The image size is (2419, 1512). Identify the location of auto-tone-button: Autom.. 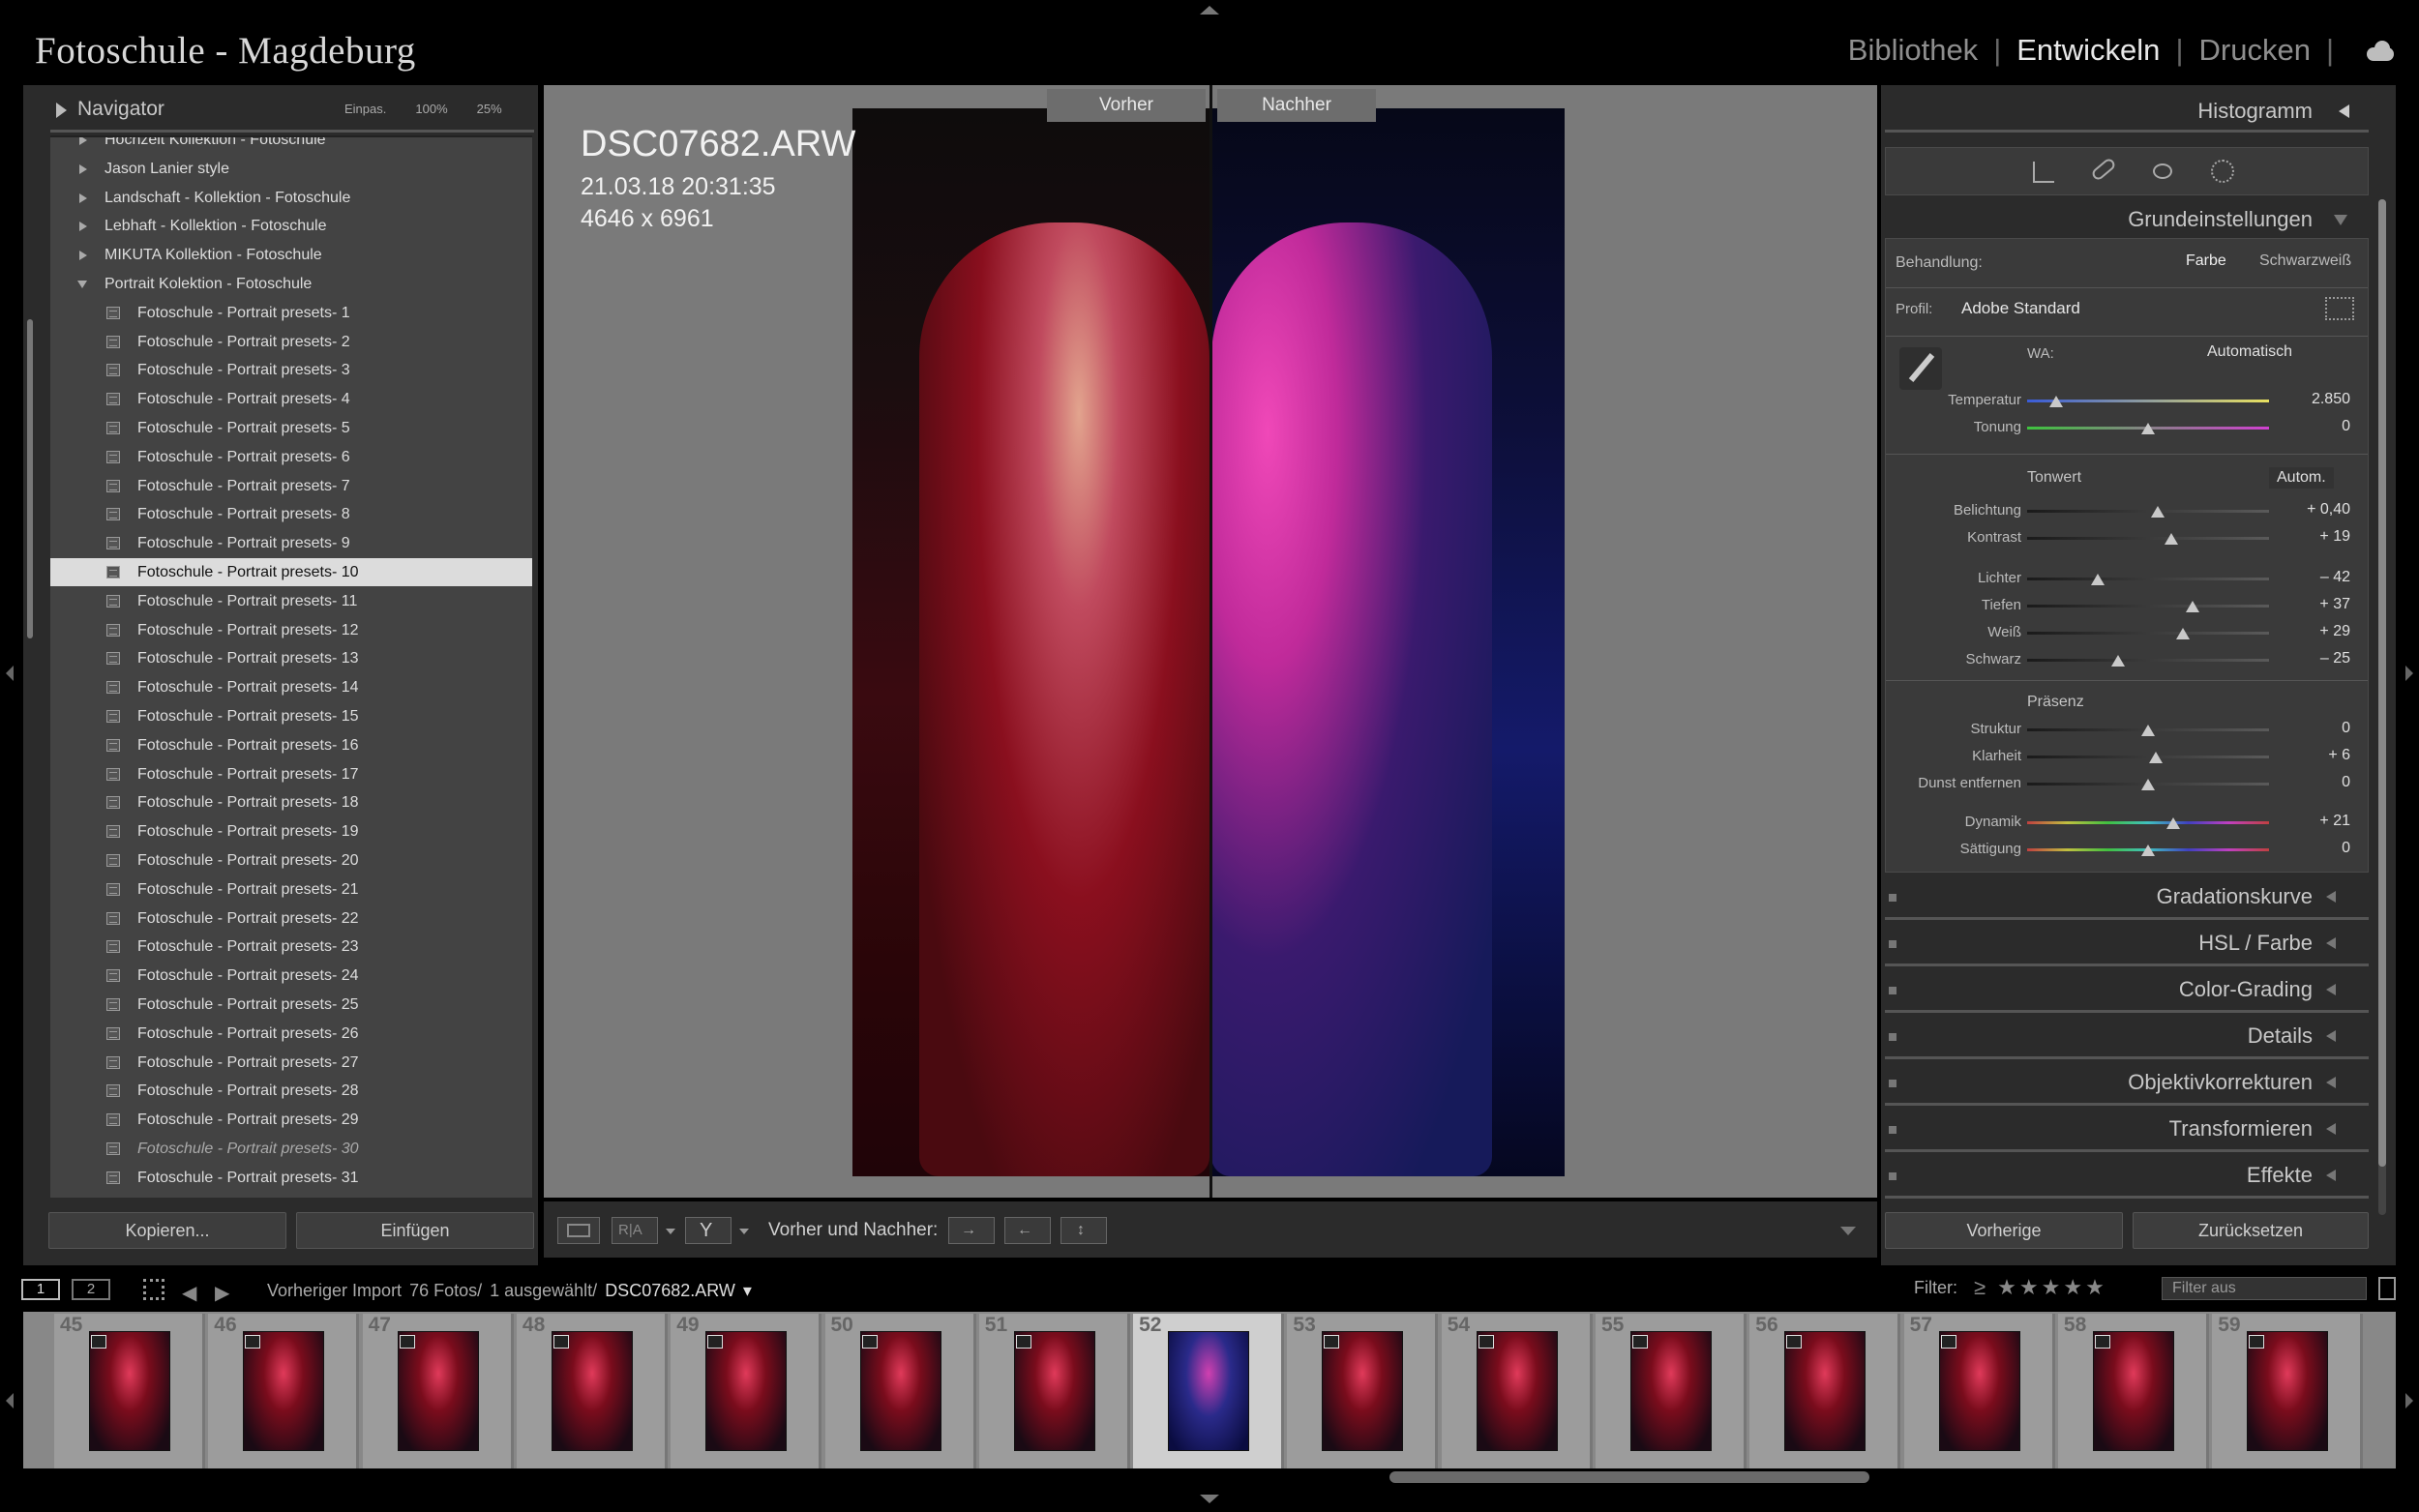
(2301, 478).